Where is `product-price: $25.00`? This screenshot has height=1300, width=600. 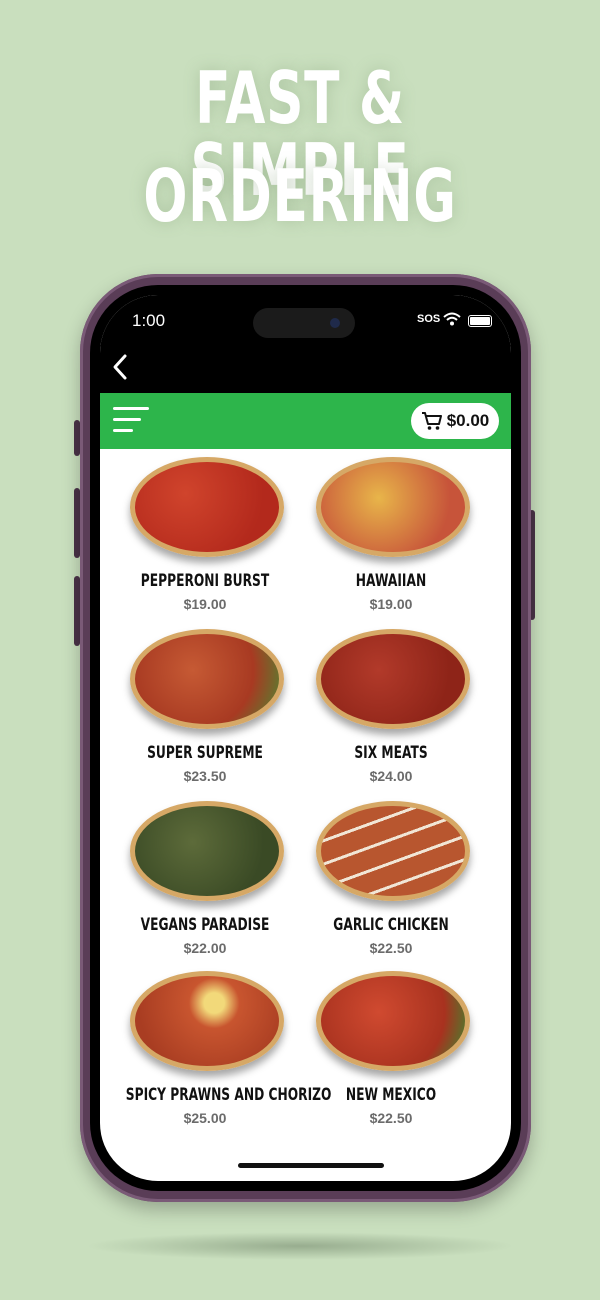 product-price: $25.00 is located at coordinates (205, 1118).